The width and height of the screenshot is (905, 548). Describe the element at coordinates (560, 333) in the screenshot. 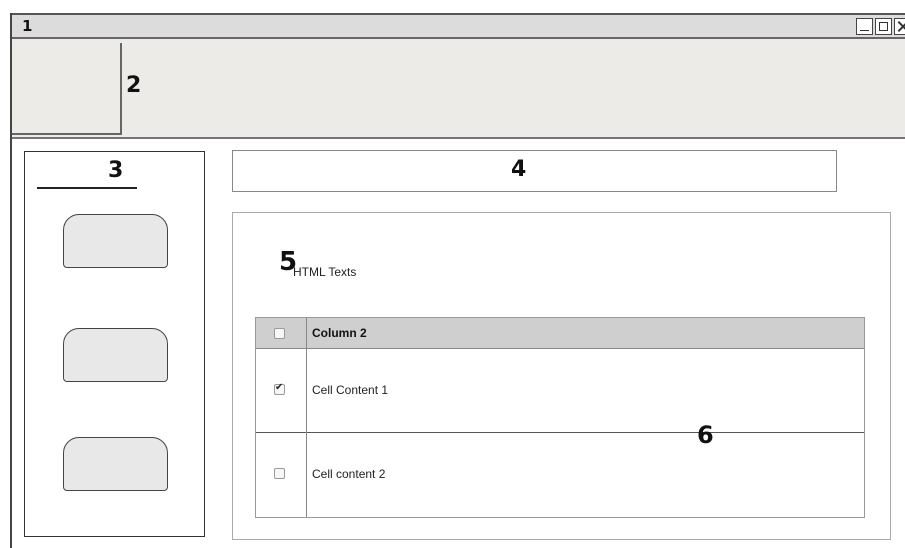

I see `grid-header: Column 2` at that location.